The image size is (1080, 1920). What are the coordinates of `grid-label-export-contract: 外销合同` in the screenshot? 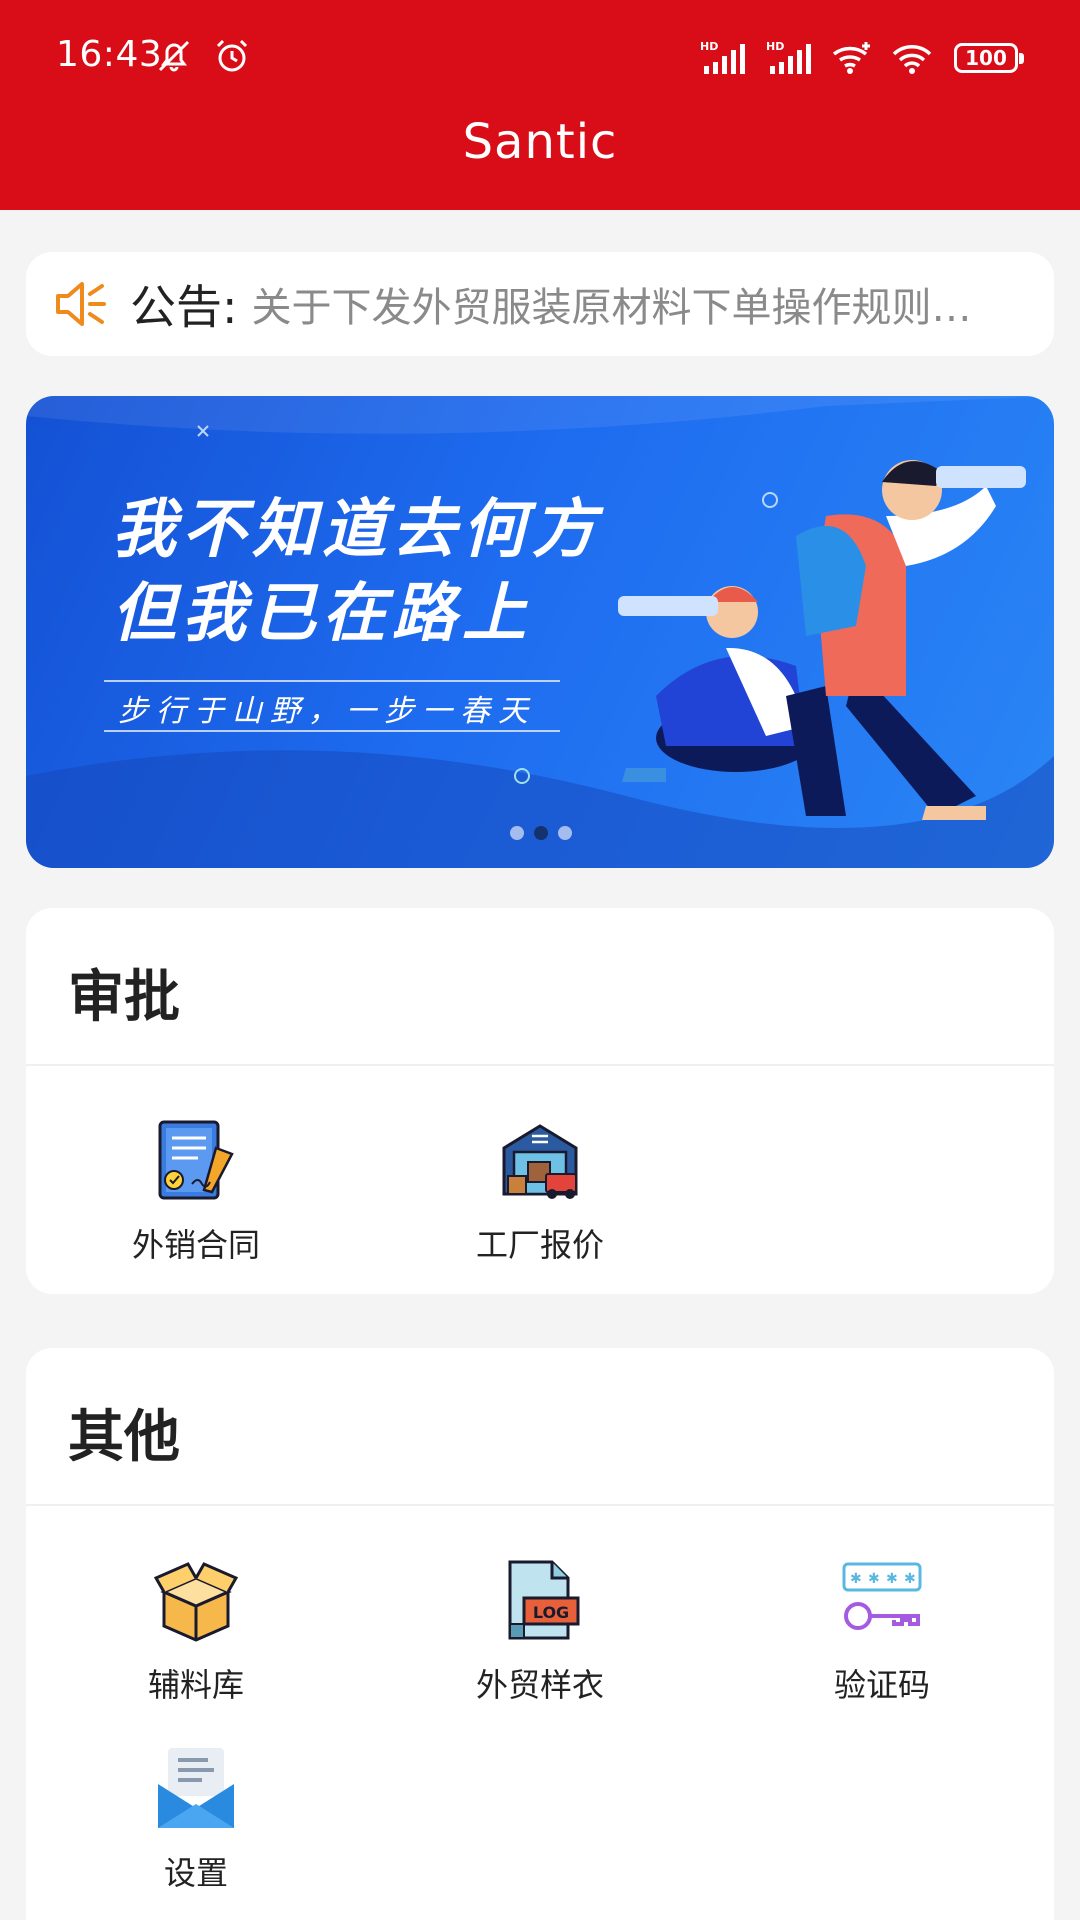 It's located at (195, 1245).